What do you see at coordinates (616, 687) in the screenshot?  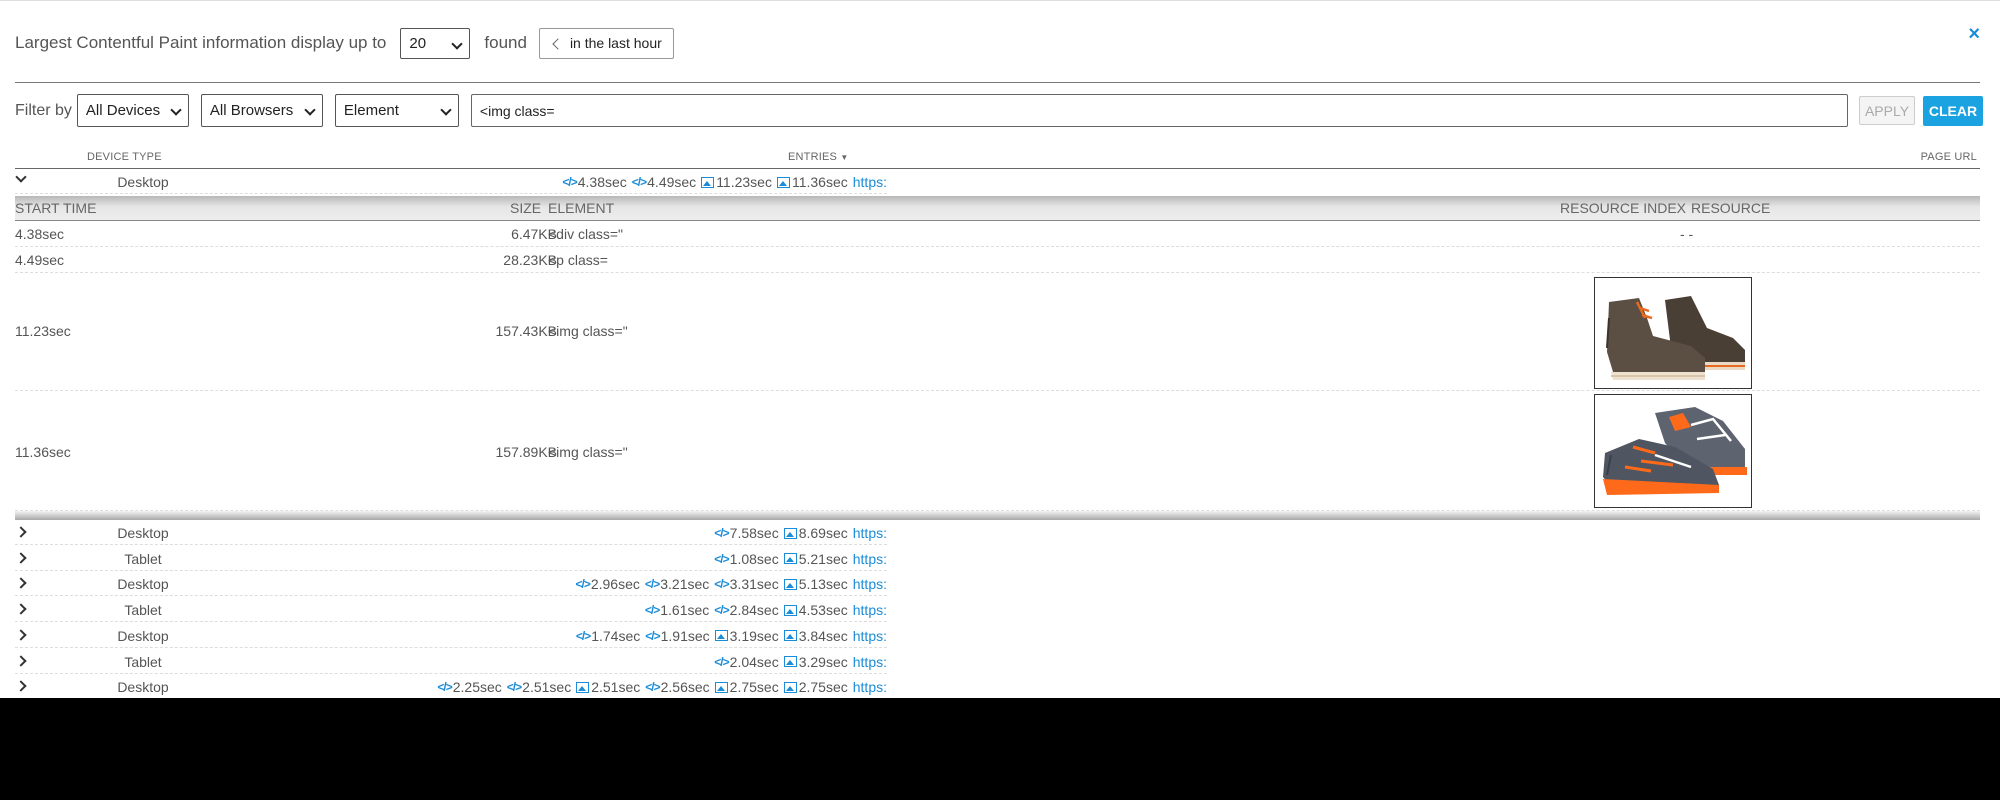 I see `entry-time: 2.51sec` at bounding box center [616, 687].